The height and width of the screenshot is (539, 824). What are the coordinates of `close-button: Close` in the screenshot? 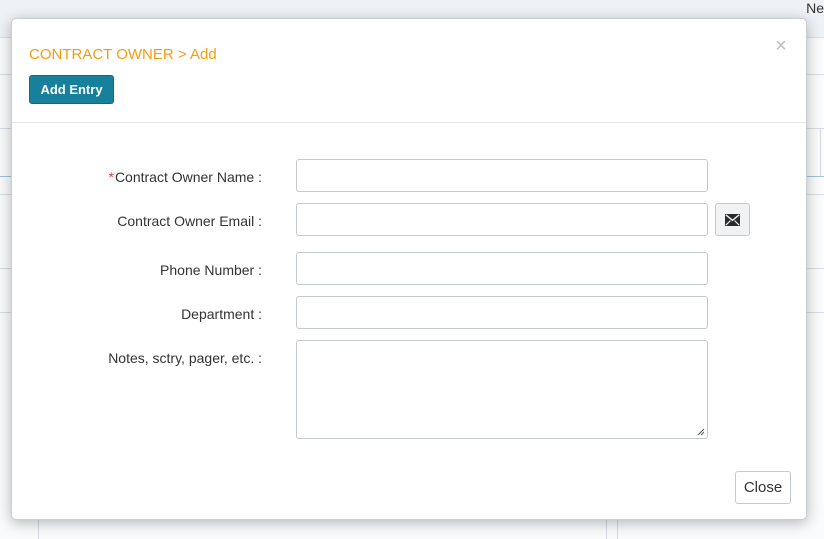 It's located at (763, 487).